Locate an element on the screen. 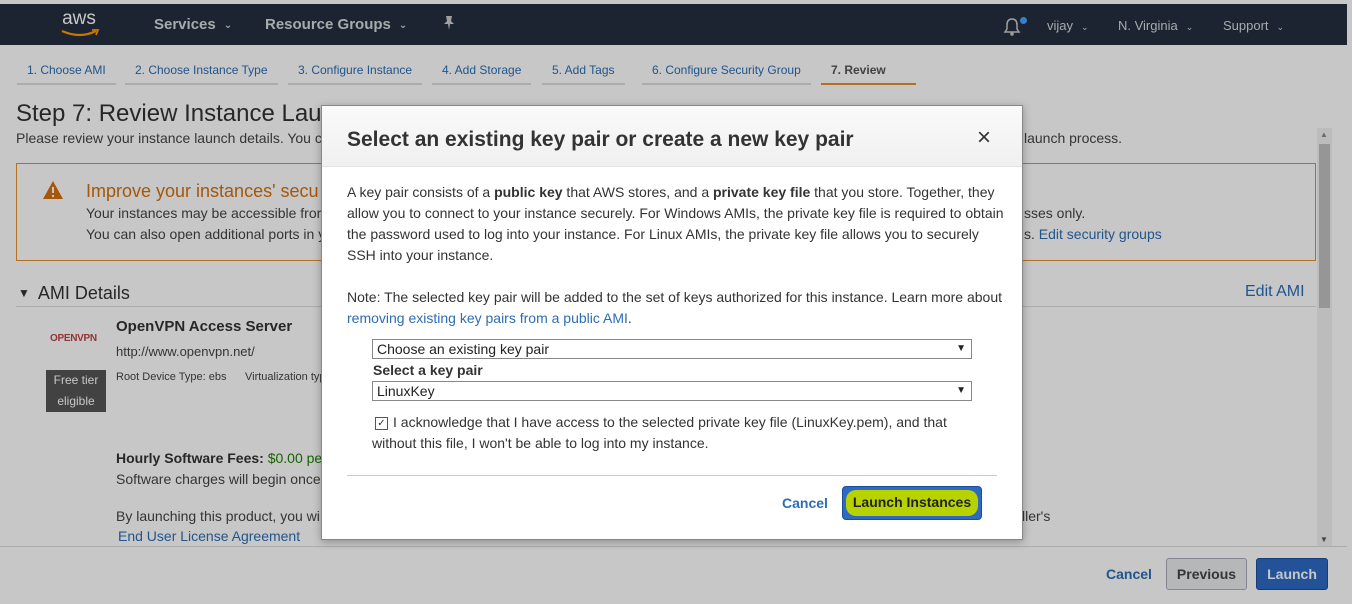  launch-instances-label: Launch Instances is located at coordinates (912, 503).